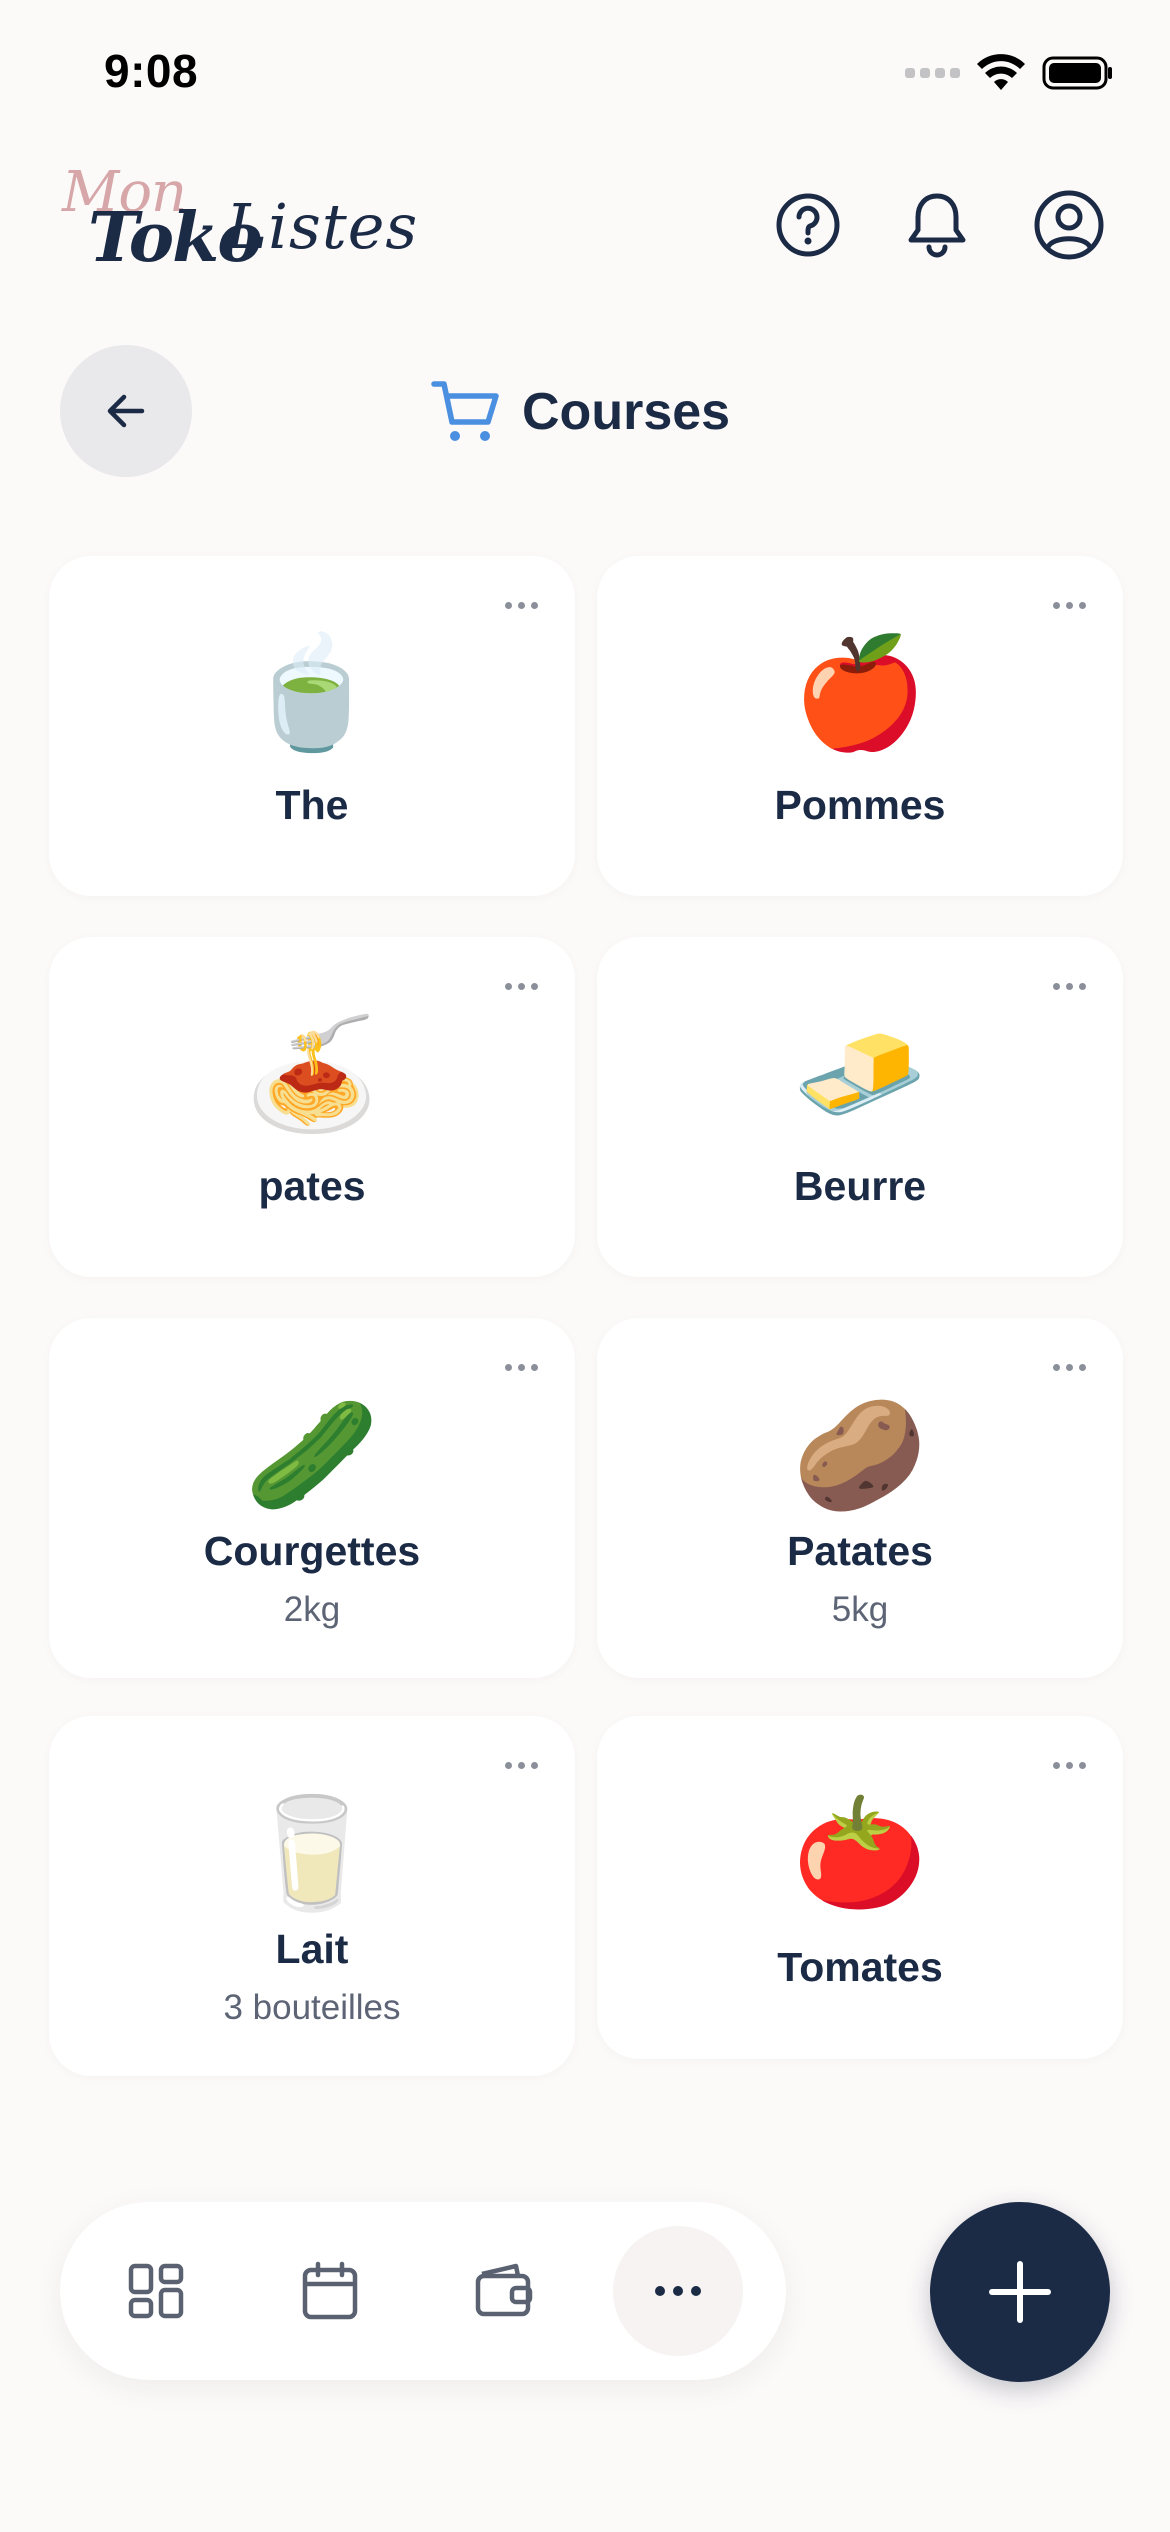 The image size is (1170, 2532). What do you see at coordinates (1001, 72) in the screenshot?
I see `wifi-icon` at bounding box center [1001, 72].